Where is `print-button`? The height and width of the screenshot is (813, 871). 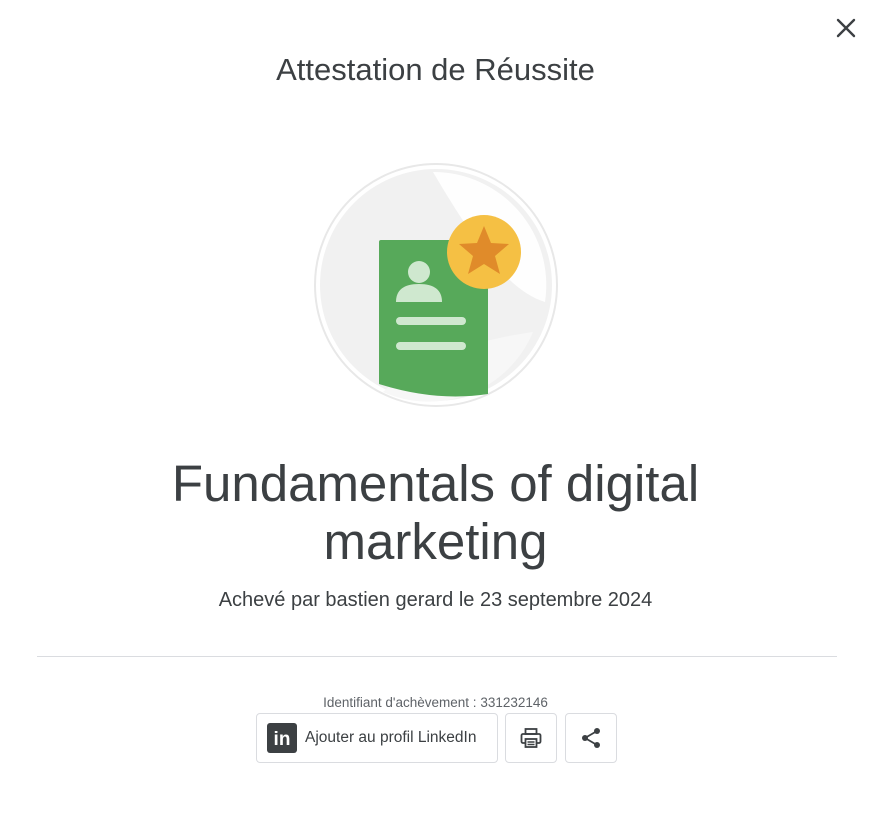
print-button is located at coordinates (531, 738).